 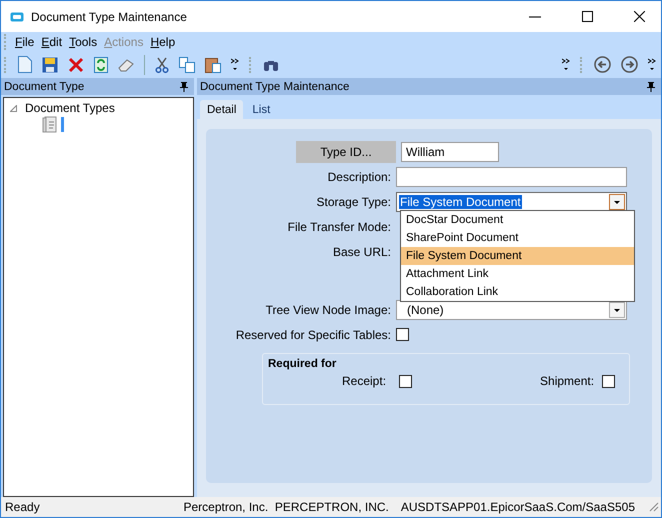 I want to click on dropdown-option: SharePoint Document, so click(x=517, y=238).